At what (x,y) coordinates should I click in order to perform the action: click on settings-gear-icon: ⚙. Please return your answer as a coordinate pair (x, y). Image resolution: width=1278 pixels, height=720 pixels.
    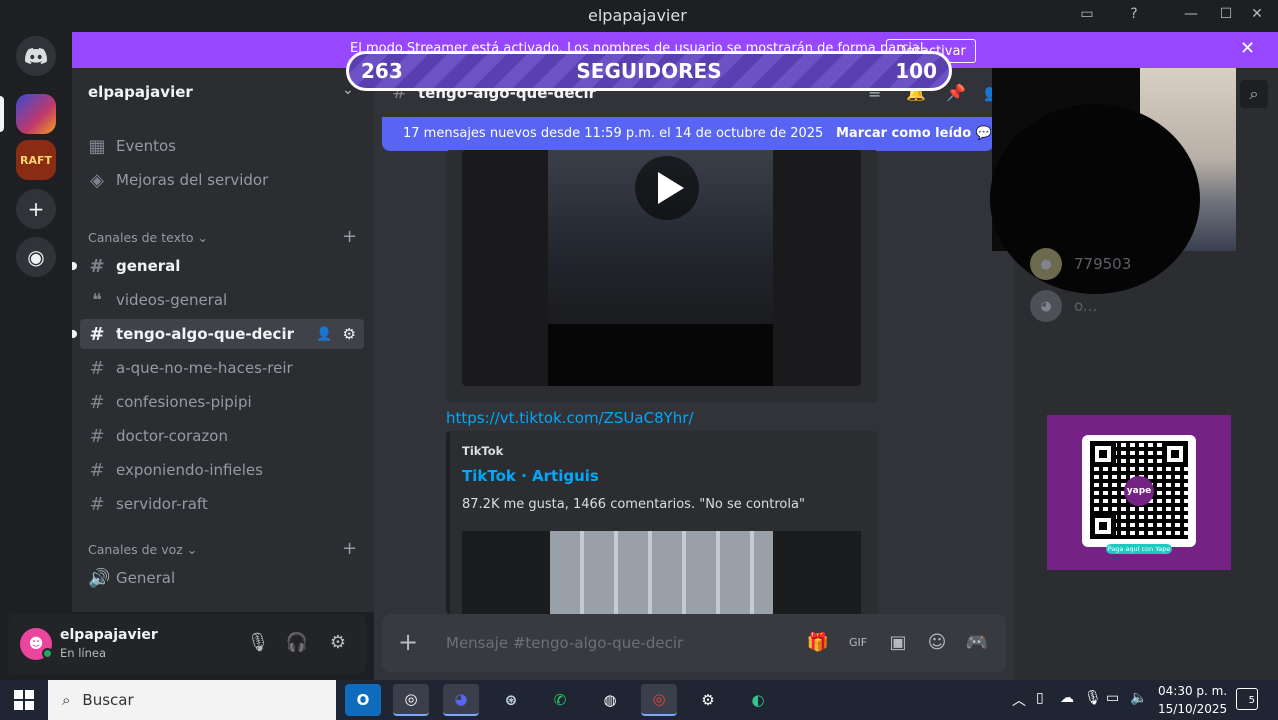
    Looking at the image, I should click on (708, 700).